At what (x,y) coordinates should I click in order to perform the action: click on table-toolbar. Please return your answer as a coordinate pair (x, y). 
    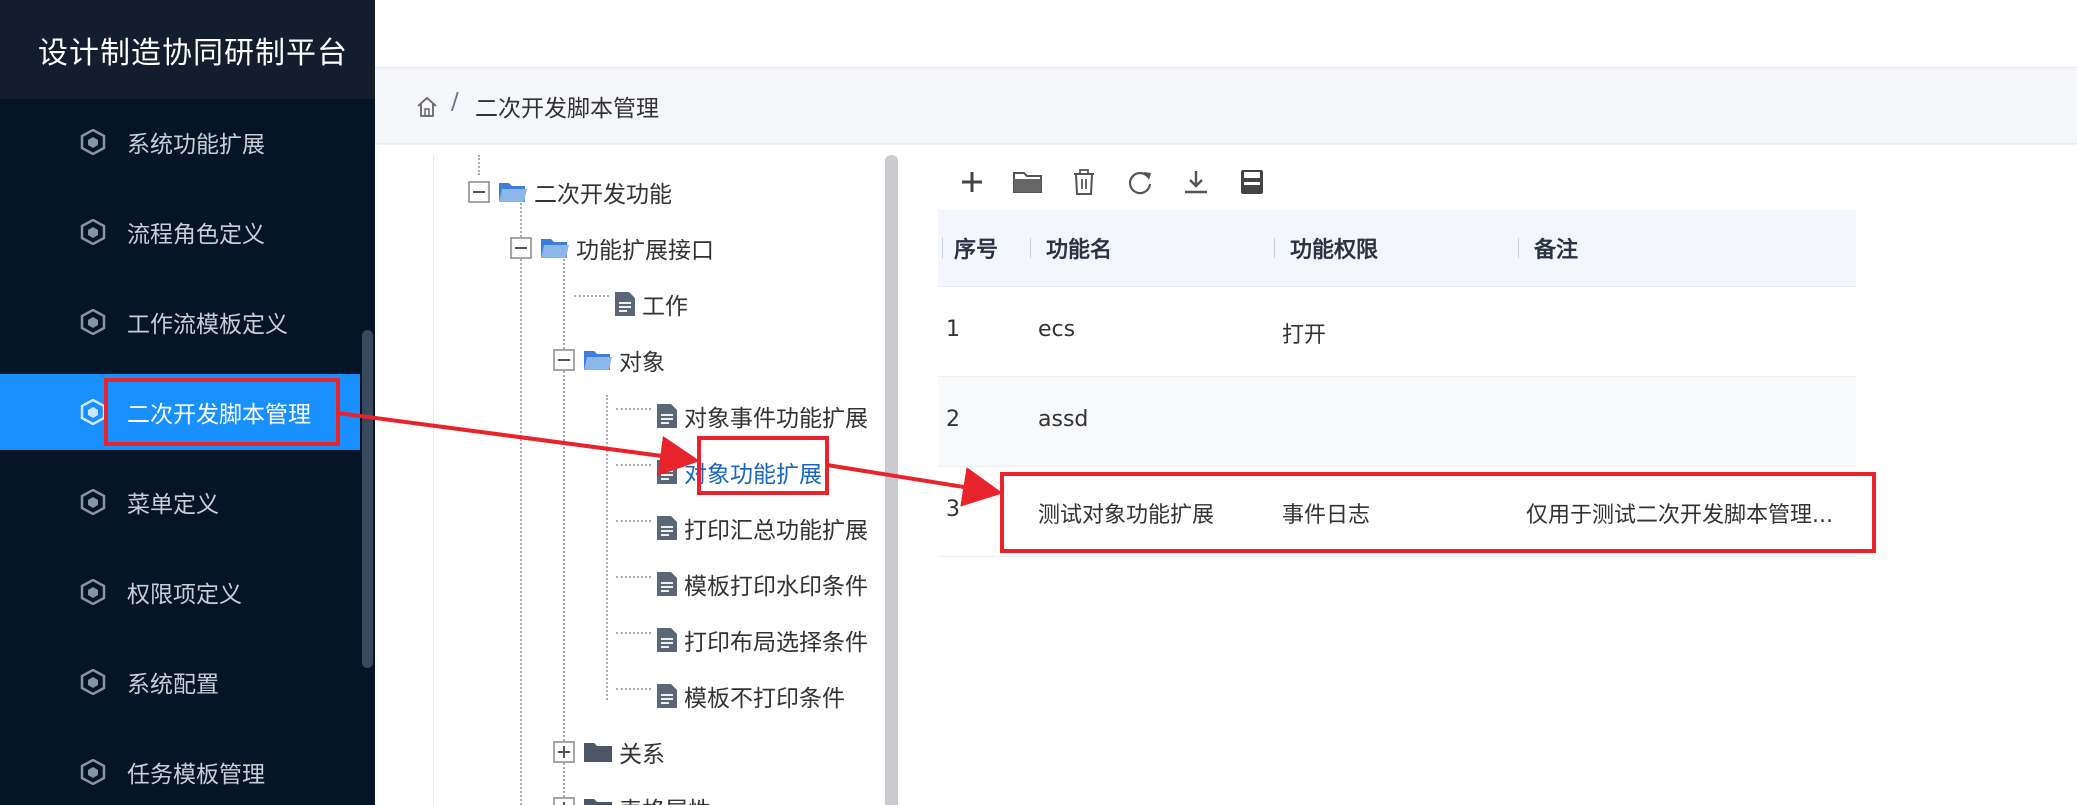
    Looking at the image, I should click on (1112, 185).